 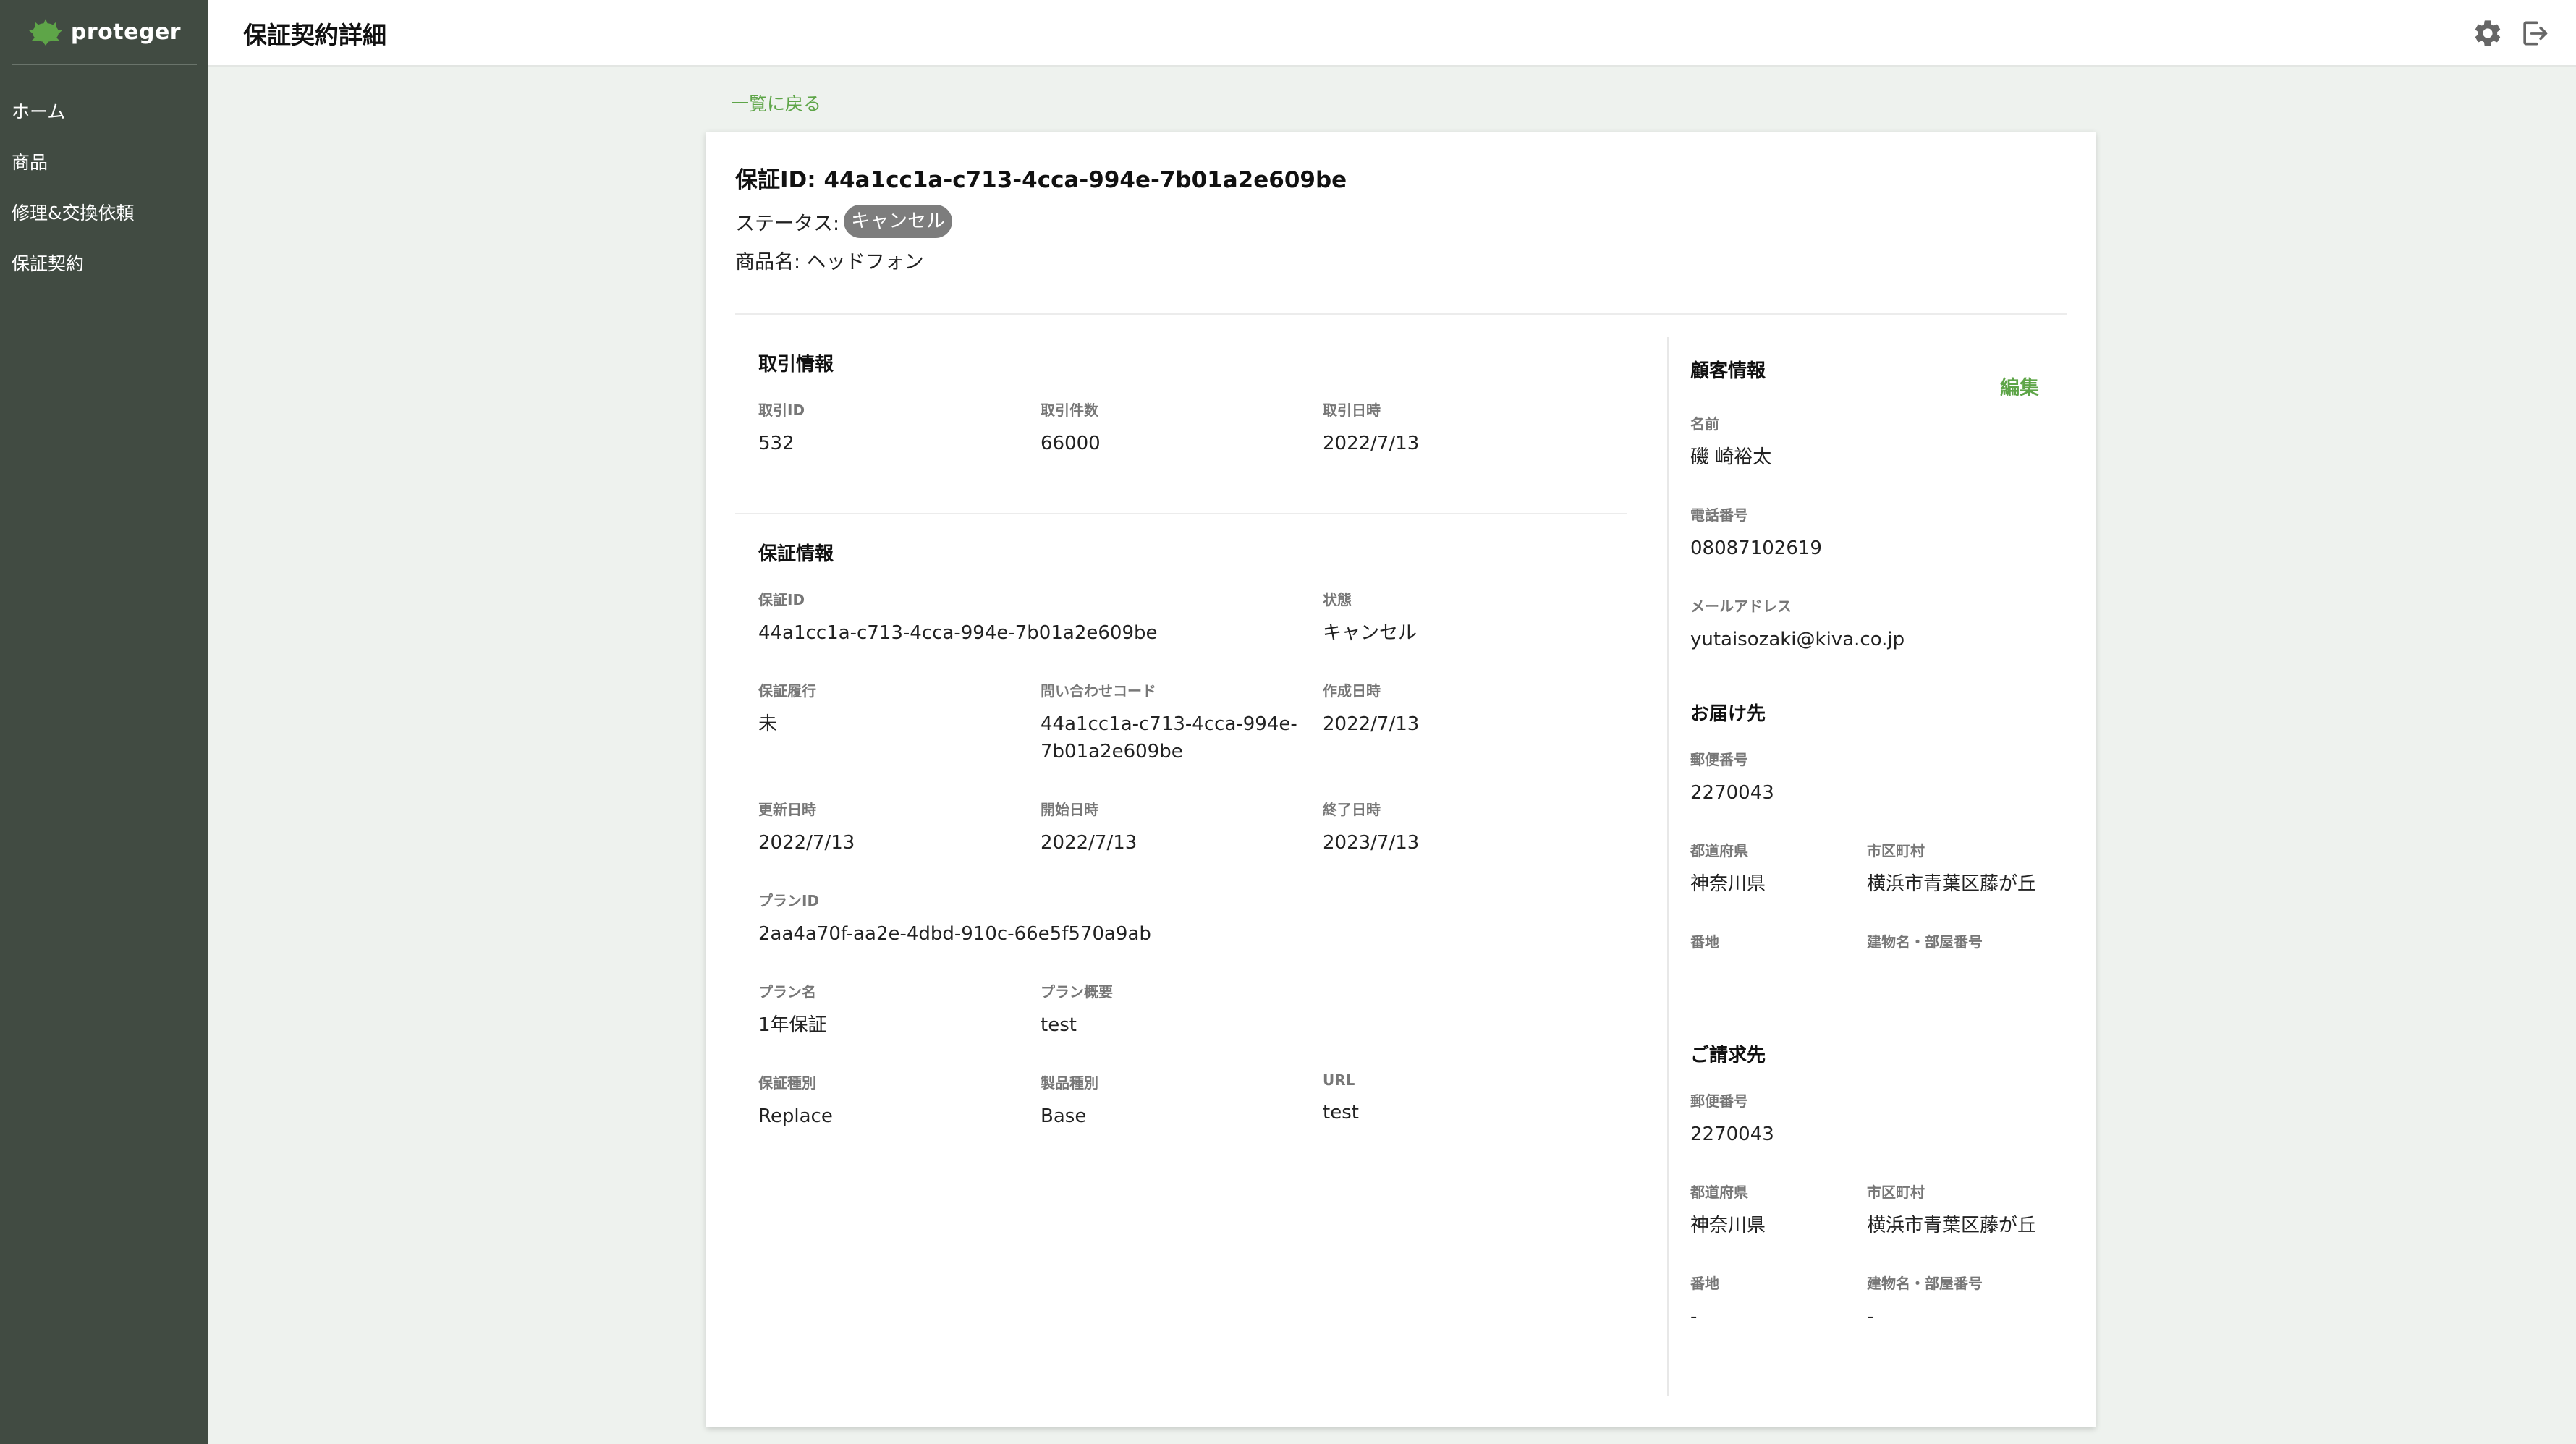 I want to click on field-label: 電話番号, so click(x=1719, y=515).